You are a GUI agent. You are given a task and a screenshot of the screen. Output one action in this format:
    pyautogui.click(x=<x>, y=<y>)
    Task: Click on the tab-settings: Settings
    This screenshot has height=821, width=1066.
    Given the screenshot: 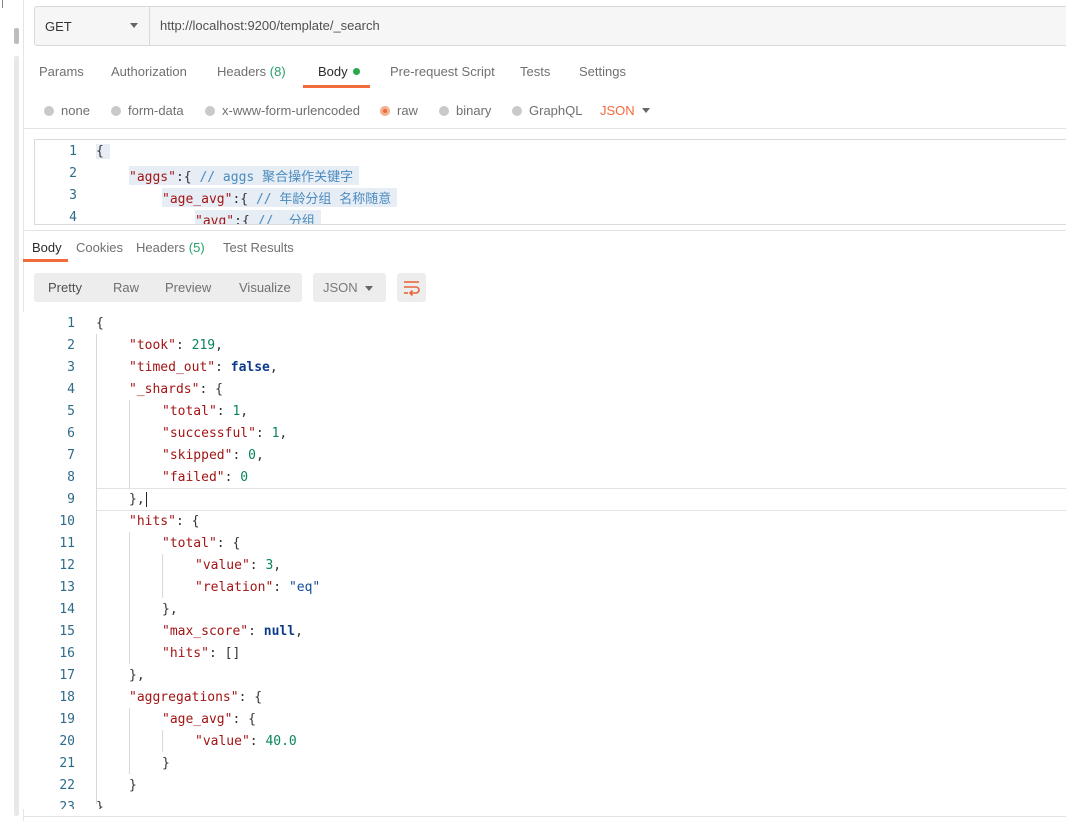 What is the action you would take?
    pyautogui.click(x=602, y=71)
    